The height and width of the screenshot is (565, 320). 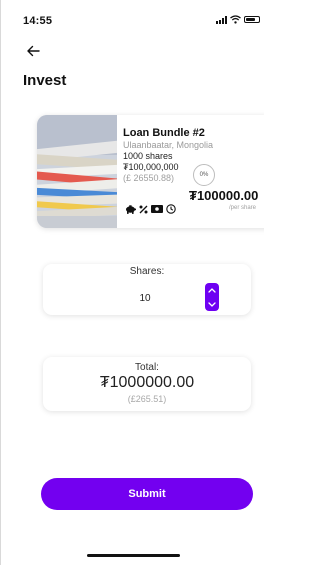 I want to click on shares-input: 10, so click(x=145, y=298).